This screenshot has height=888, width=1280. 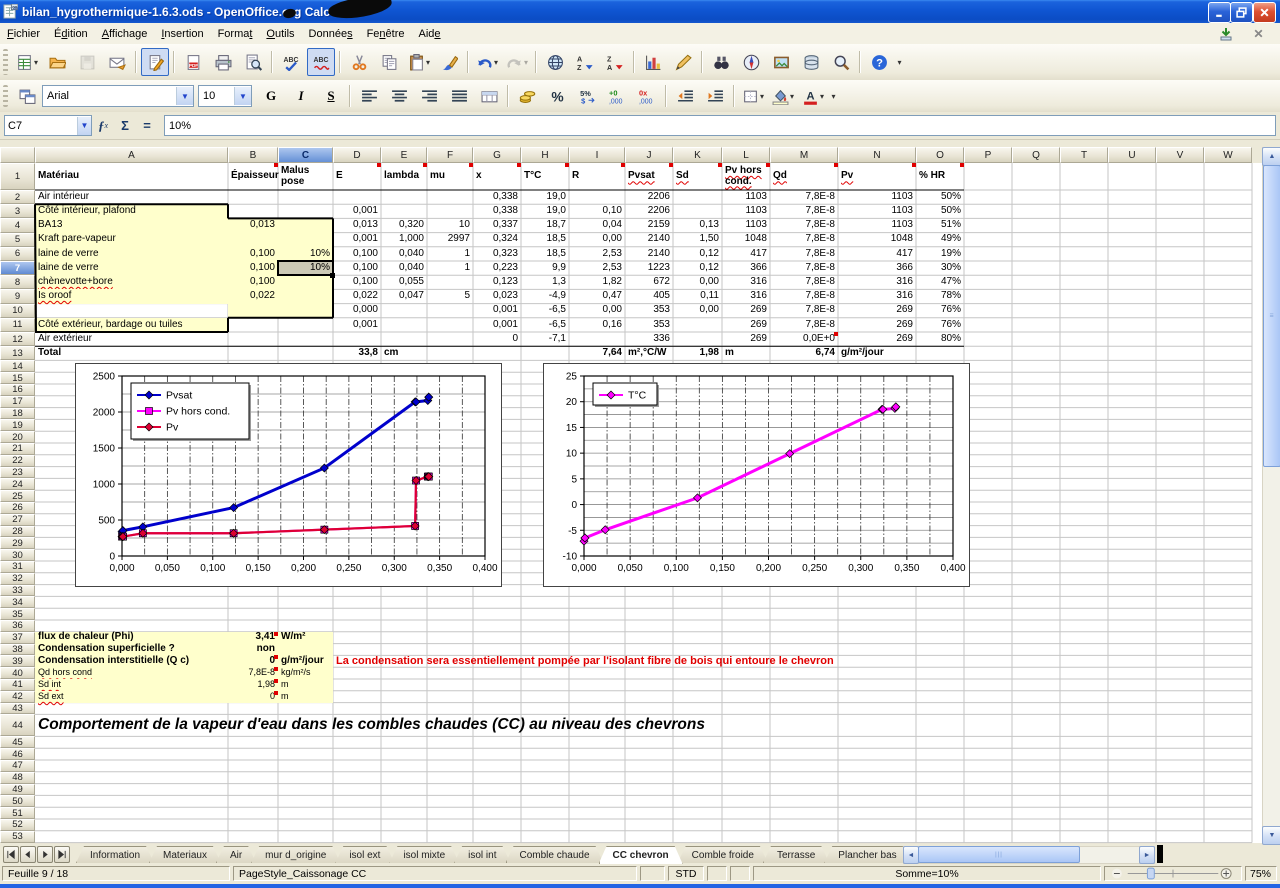 I want to click on cell-I13: 7,64, so click(x=597, y=353).